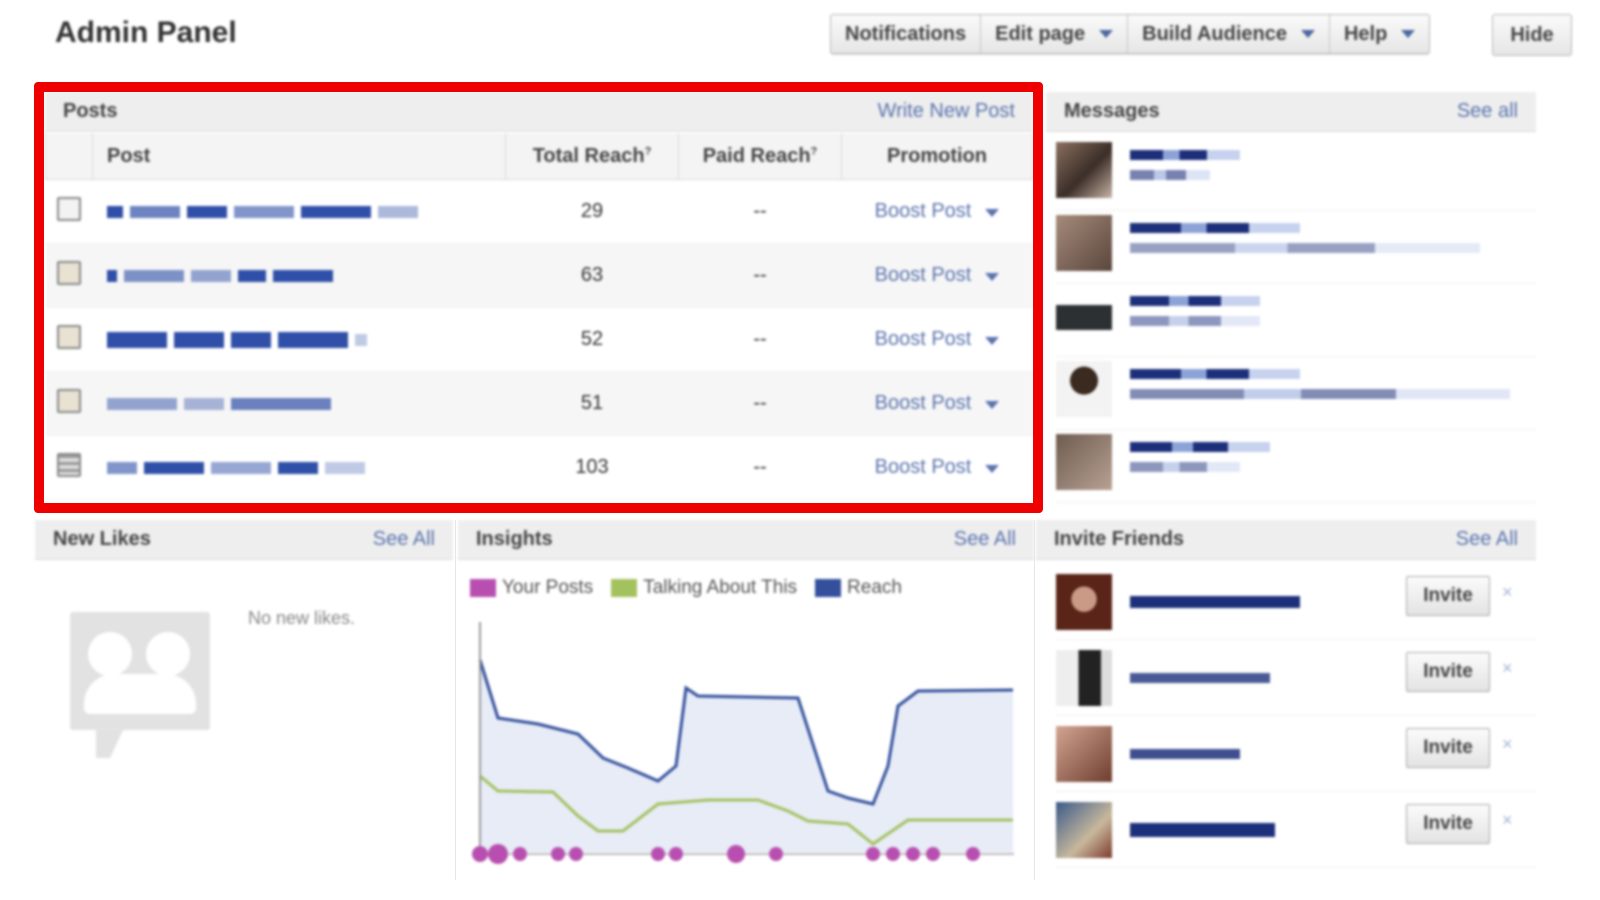 The width and height of the screenshot is (1600, 900). I want to click on build-audience-label: Build Audience, so click(1214, 33).